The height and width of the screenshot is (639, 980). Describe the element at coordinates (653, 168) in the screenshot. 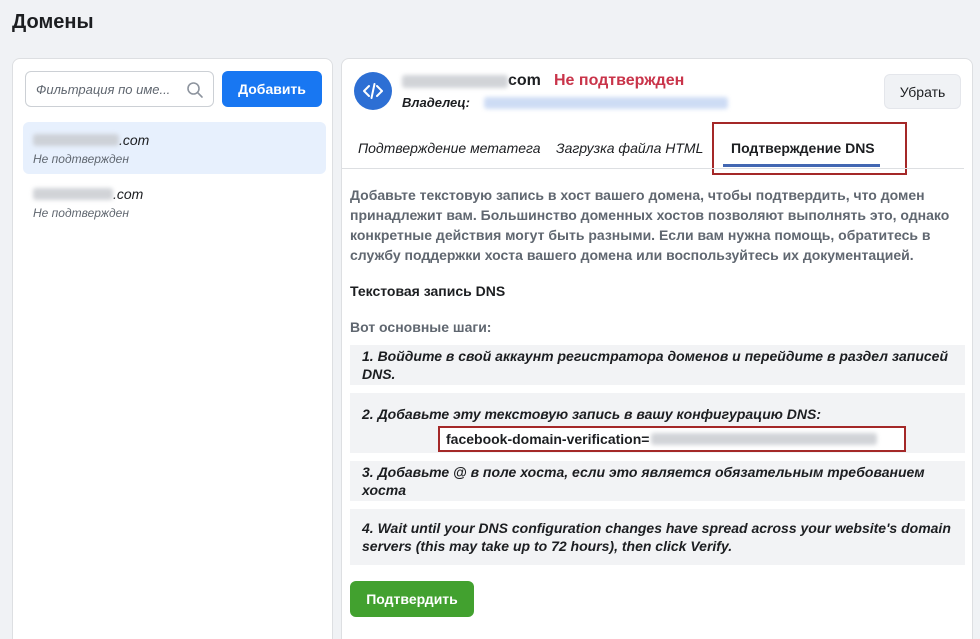

I see `tabs-divider` at that location.